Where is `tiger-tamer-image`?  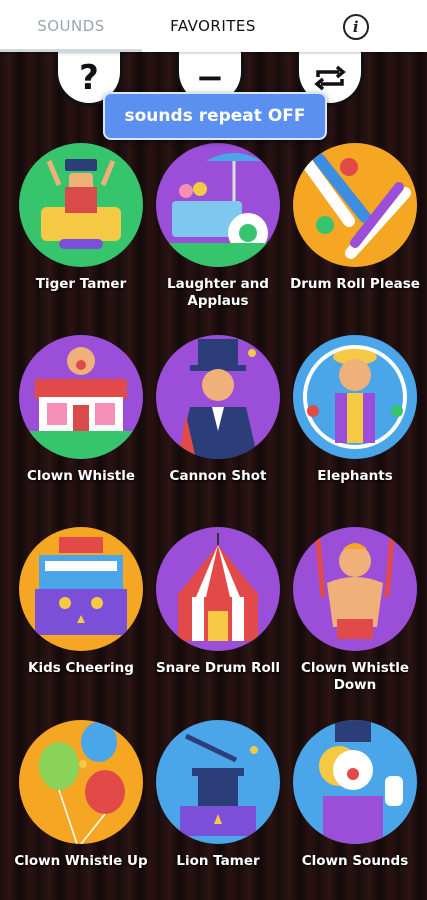 tiger-tamer-image is located at coordinates (81, 205).